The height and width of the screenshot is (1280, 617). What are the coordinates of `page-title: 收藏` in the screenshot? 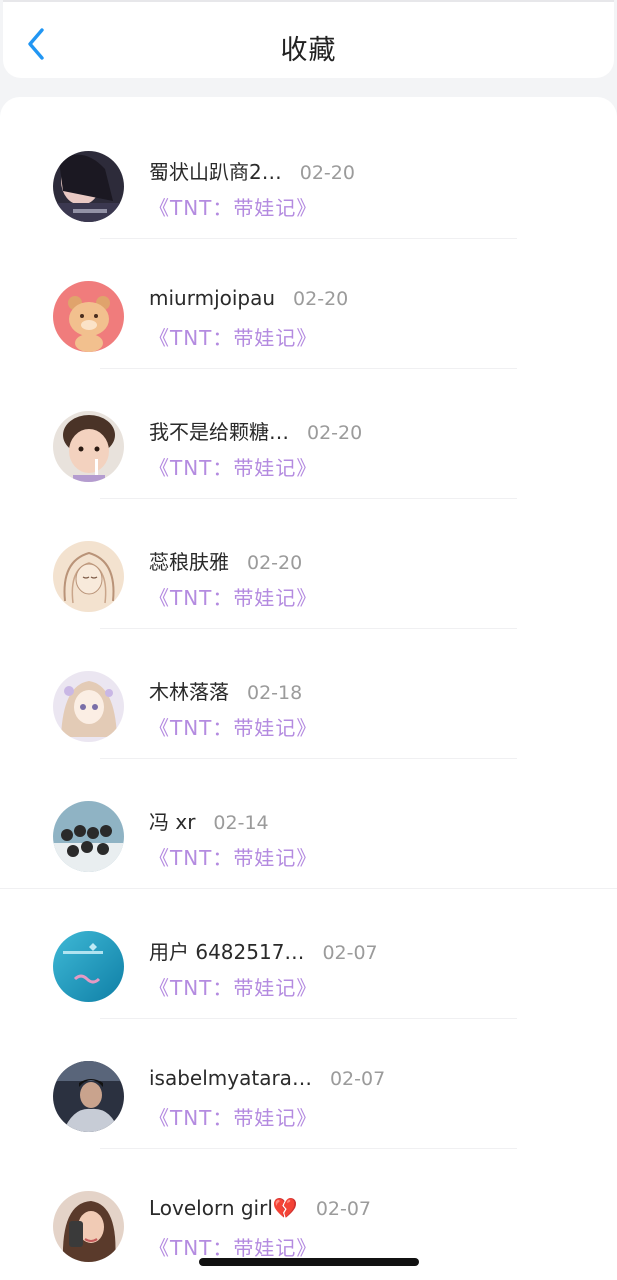 It's located at (308, 50).